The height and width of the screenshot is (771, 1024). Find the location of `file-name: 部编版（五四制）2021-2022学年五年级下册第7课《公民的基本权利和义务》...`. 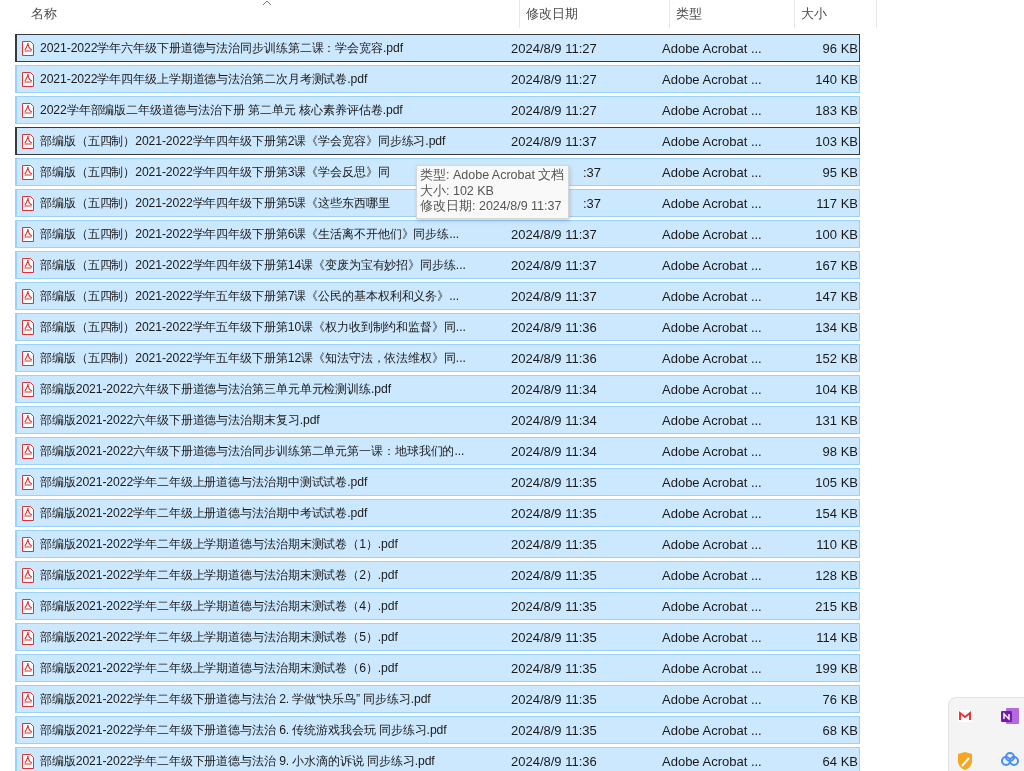

file-name: 部编版（五四制）2021-2022学年五年级下册第7课《公民的基本权利和义务》... is located at coordinates (250, 296).